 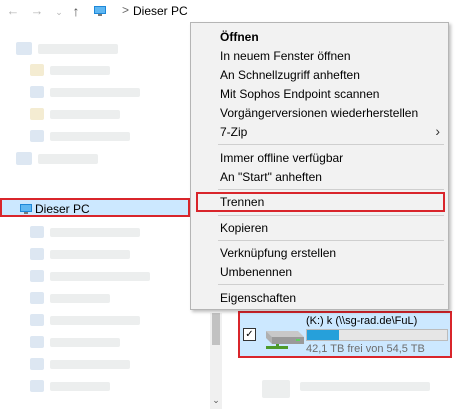 What do you see at coordinates (362, 321) in the screenshot?
I see `drive-name: (K:) k (\\sg-rad.de\FuL)` at bounding box center [362, 321].